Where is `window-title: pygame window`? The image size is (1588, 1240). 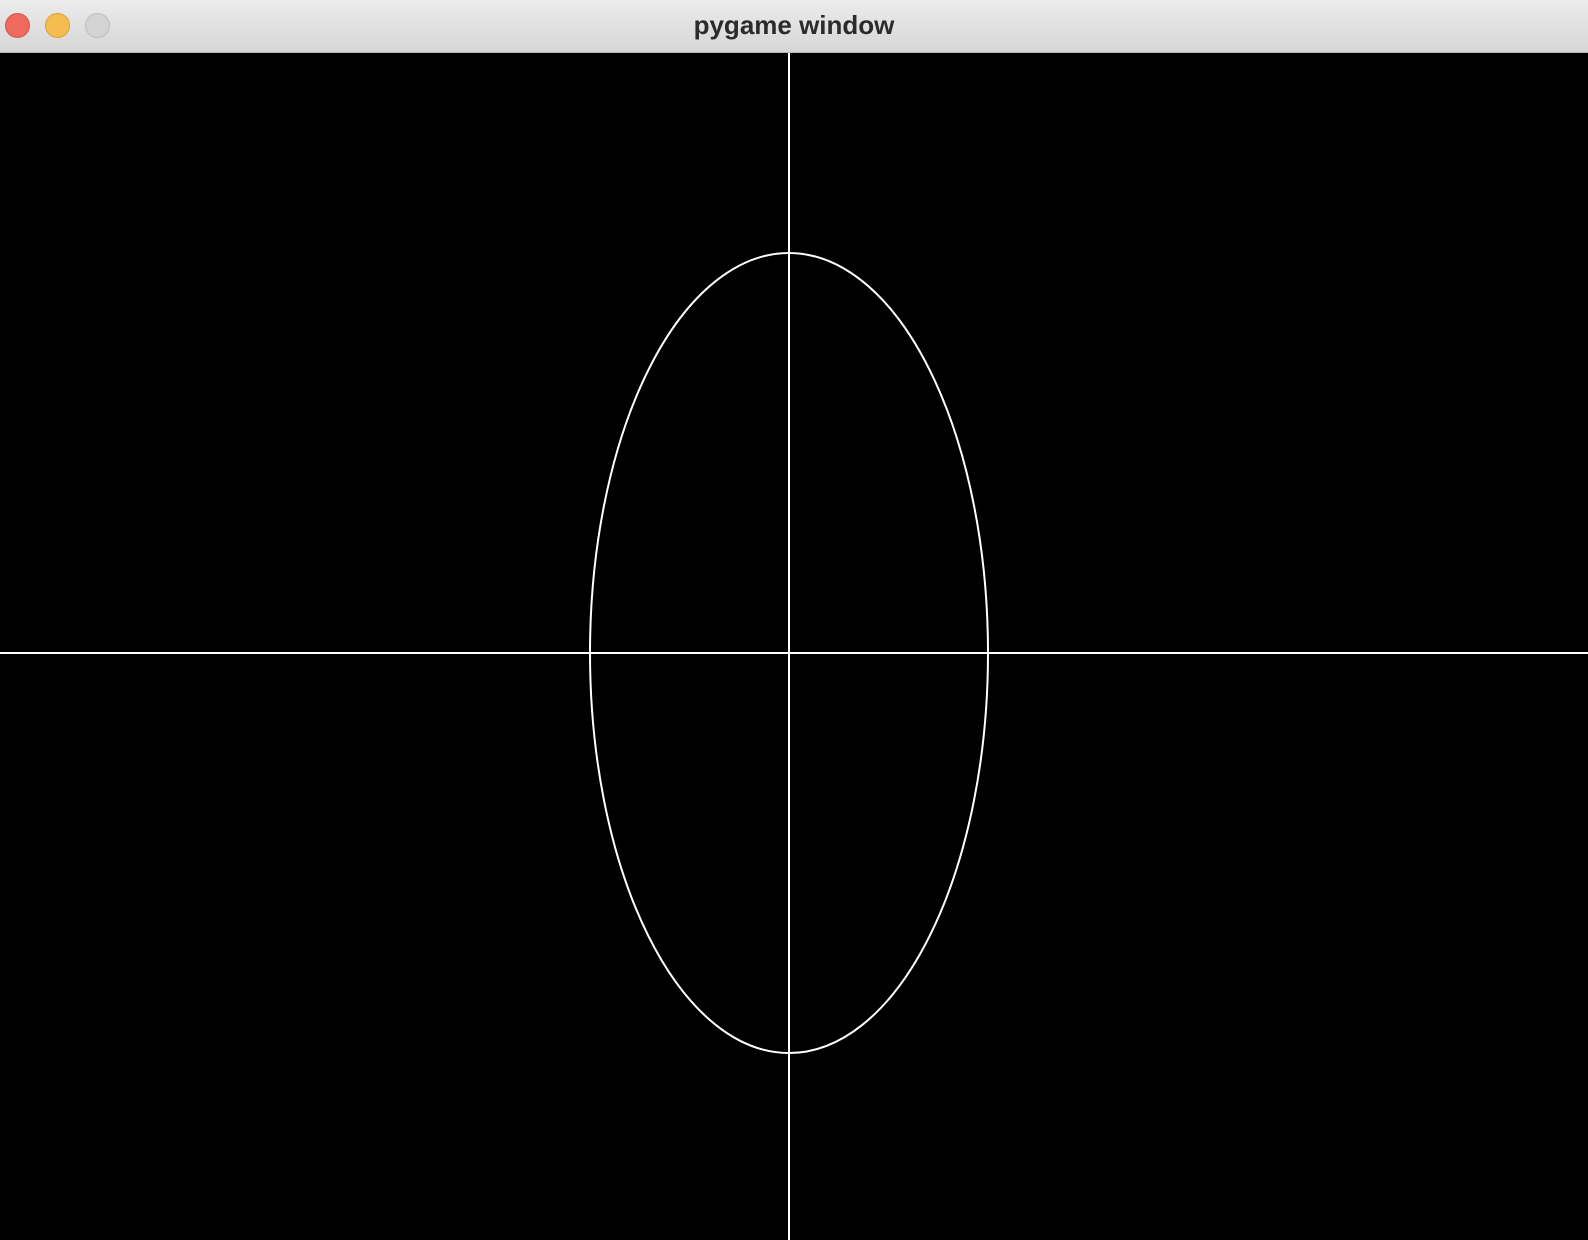 window-title: pygame window is located at coordinates (794, 25).